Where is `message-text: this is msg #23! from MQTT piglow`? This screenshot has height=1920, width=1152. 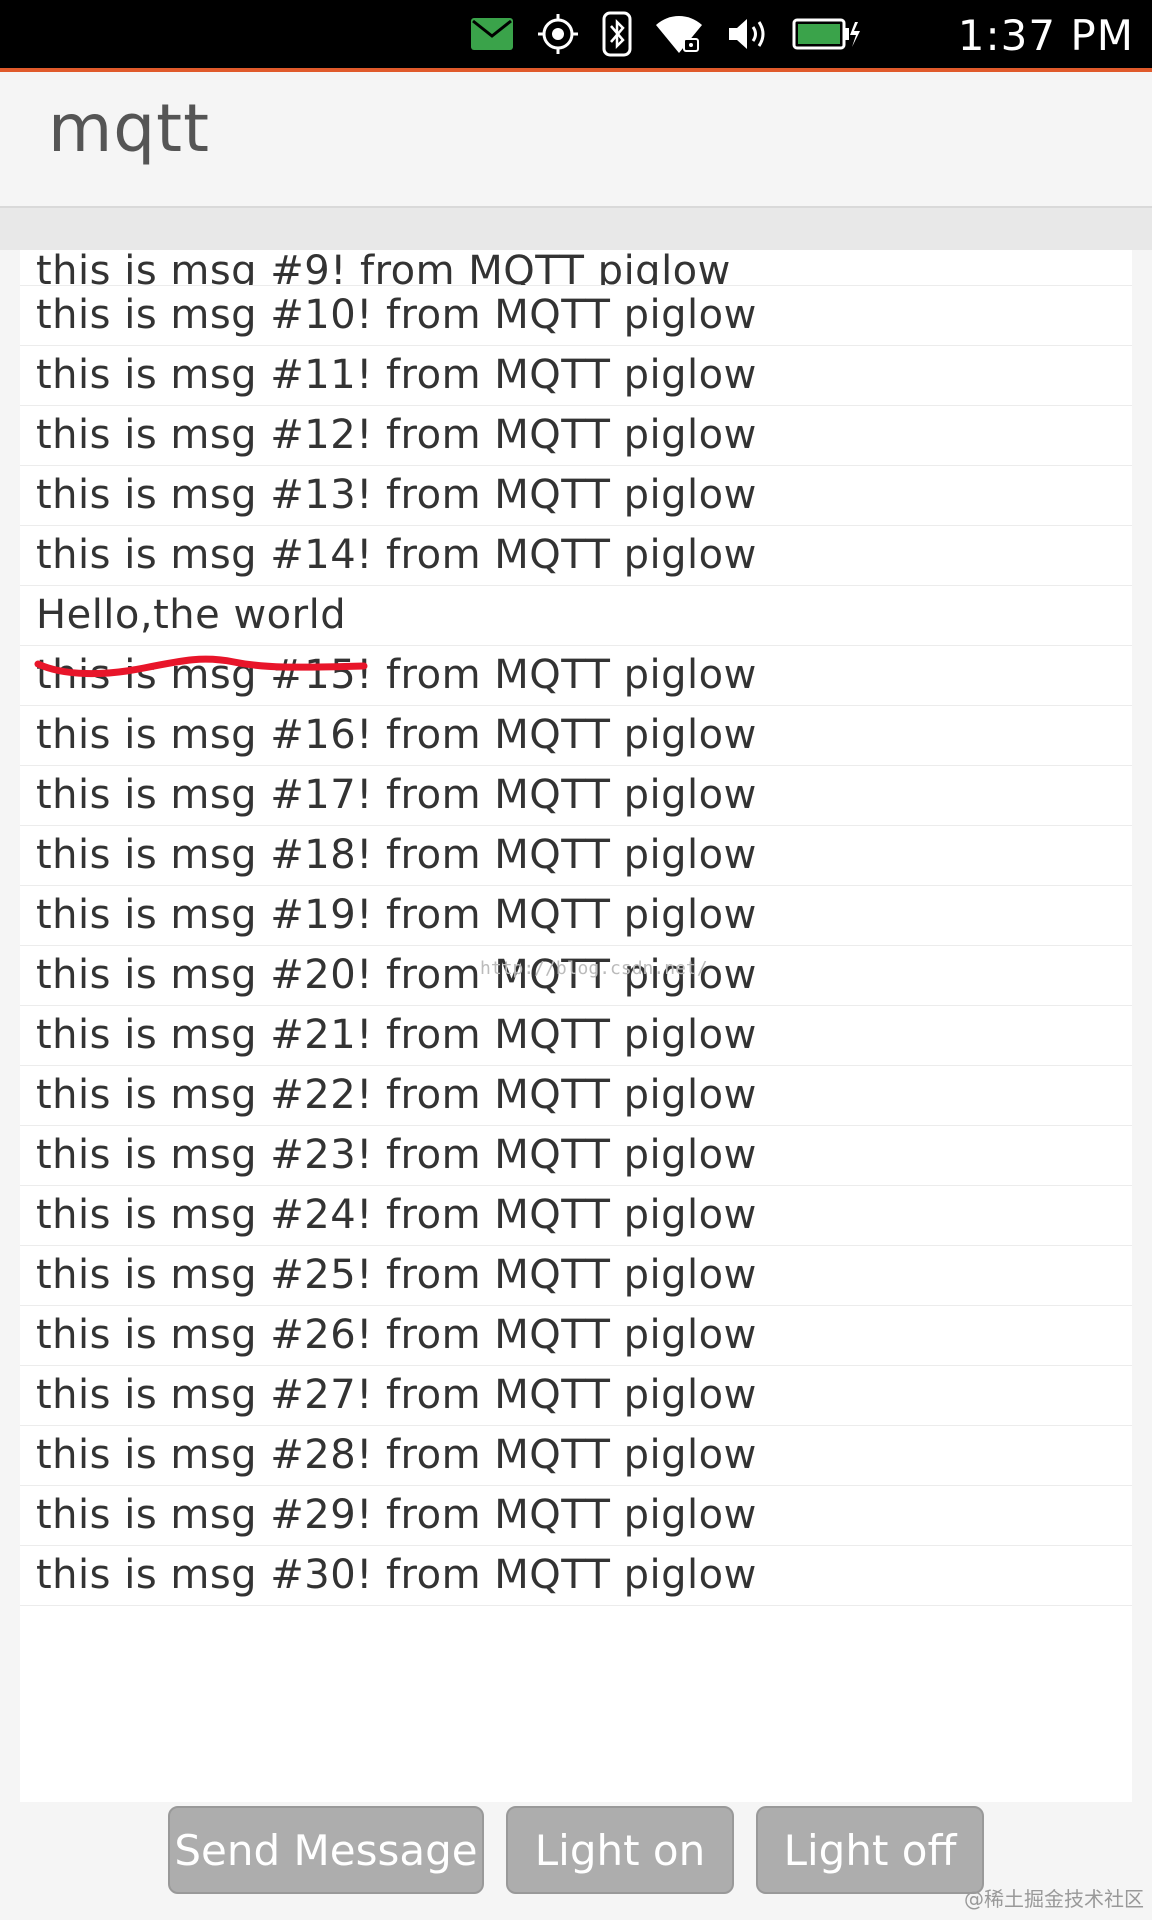
message-text: this is msg #23! from MQTT piglow is located at coordinates (396, 1155).